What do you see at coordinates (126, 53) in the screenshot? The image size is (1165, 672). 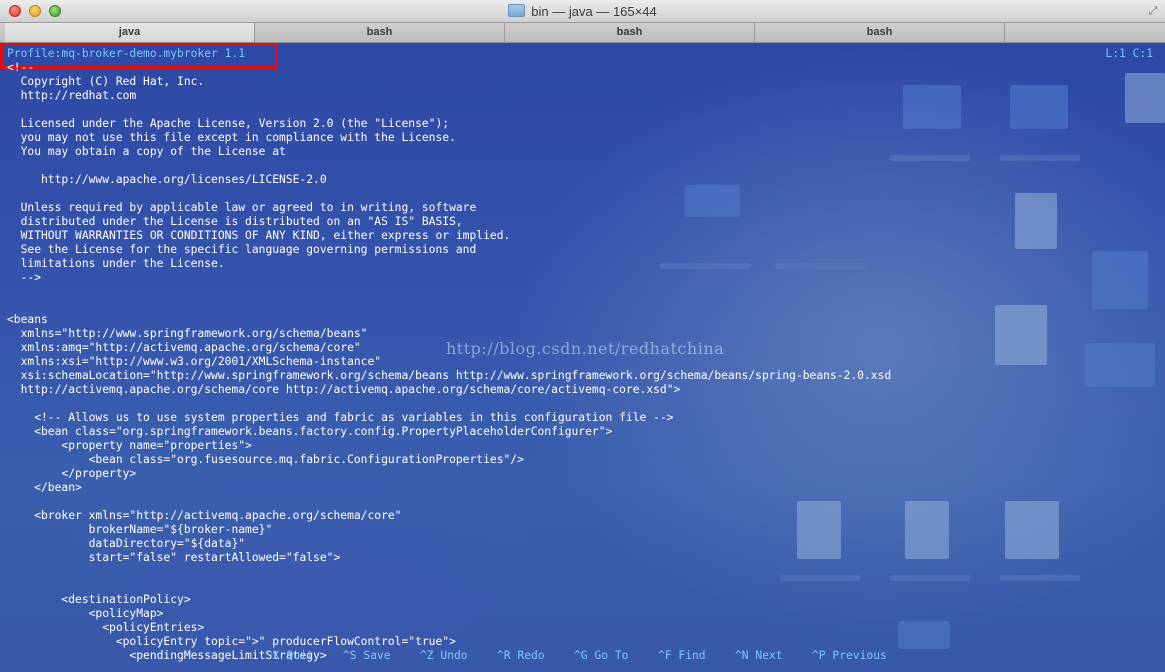 I see `editor-status-profile: Profile:mq-broker-demo.mybroker 1.1` at bounding box center [126, 53].